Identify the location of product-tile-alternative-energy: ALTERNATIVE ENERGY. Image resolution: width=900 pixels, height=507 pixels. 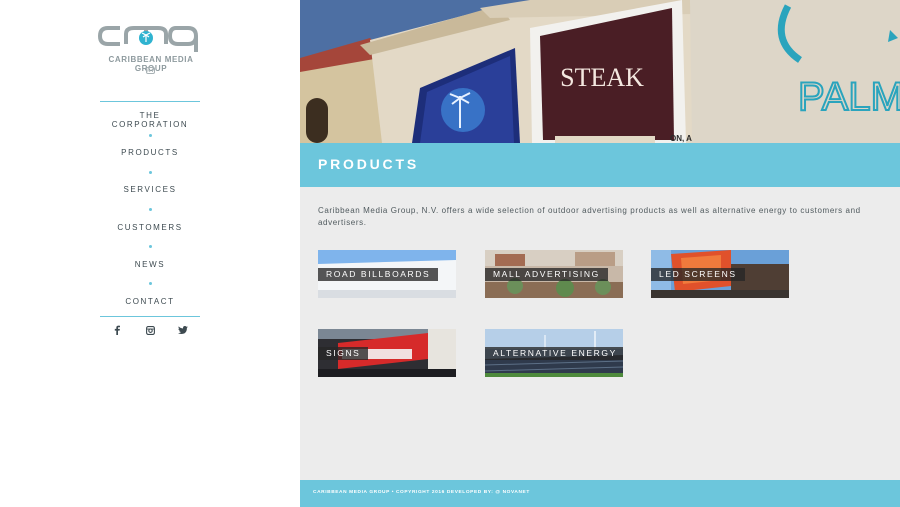
(554, 353).